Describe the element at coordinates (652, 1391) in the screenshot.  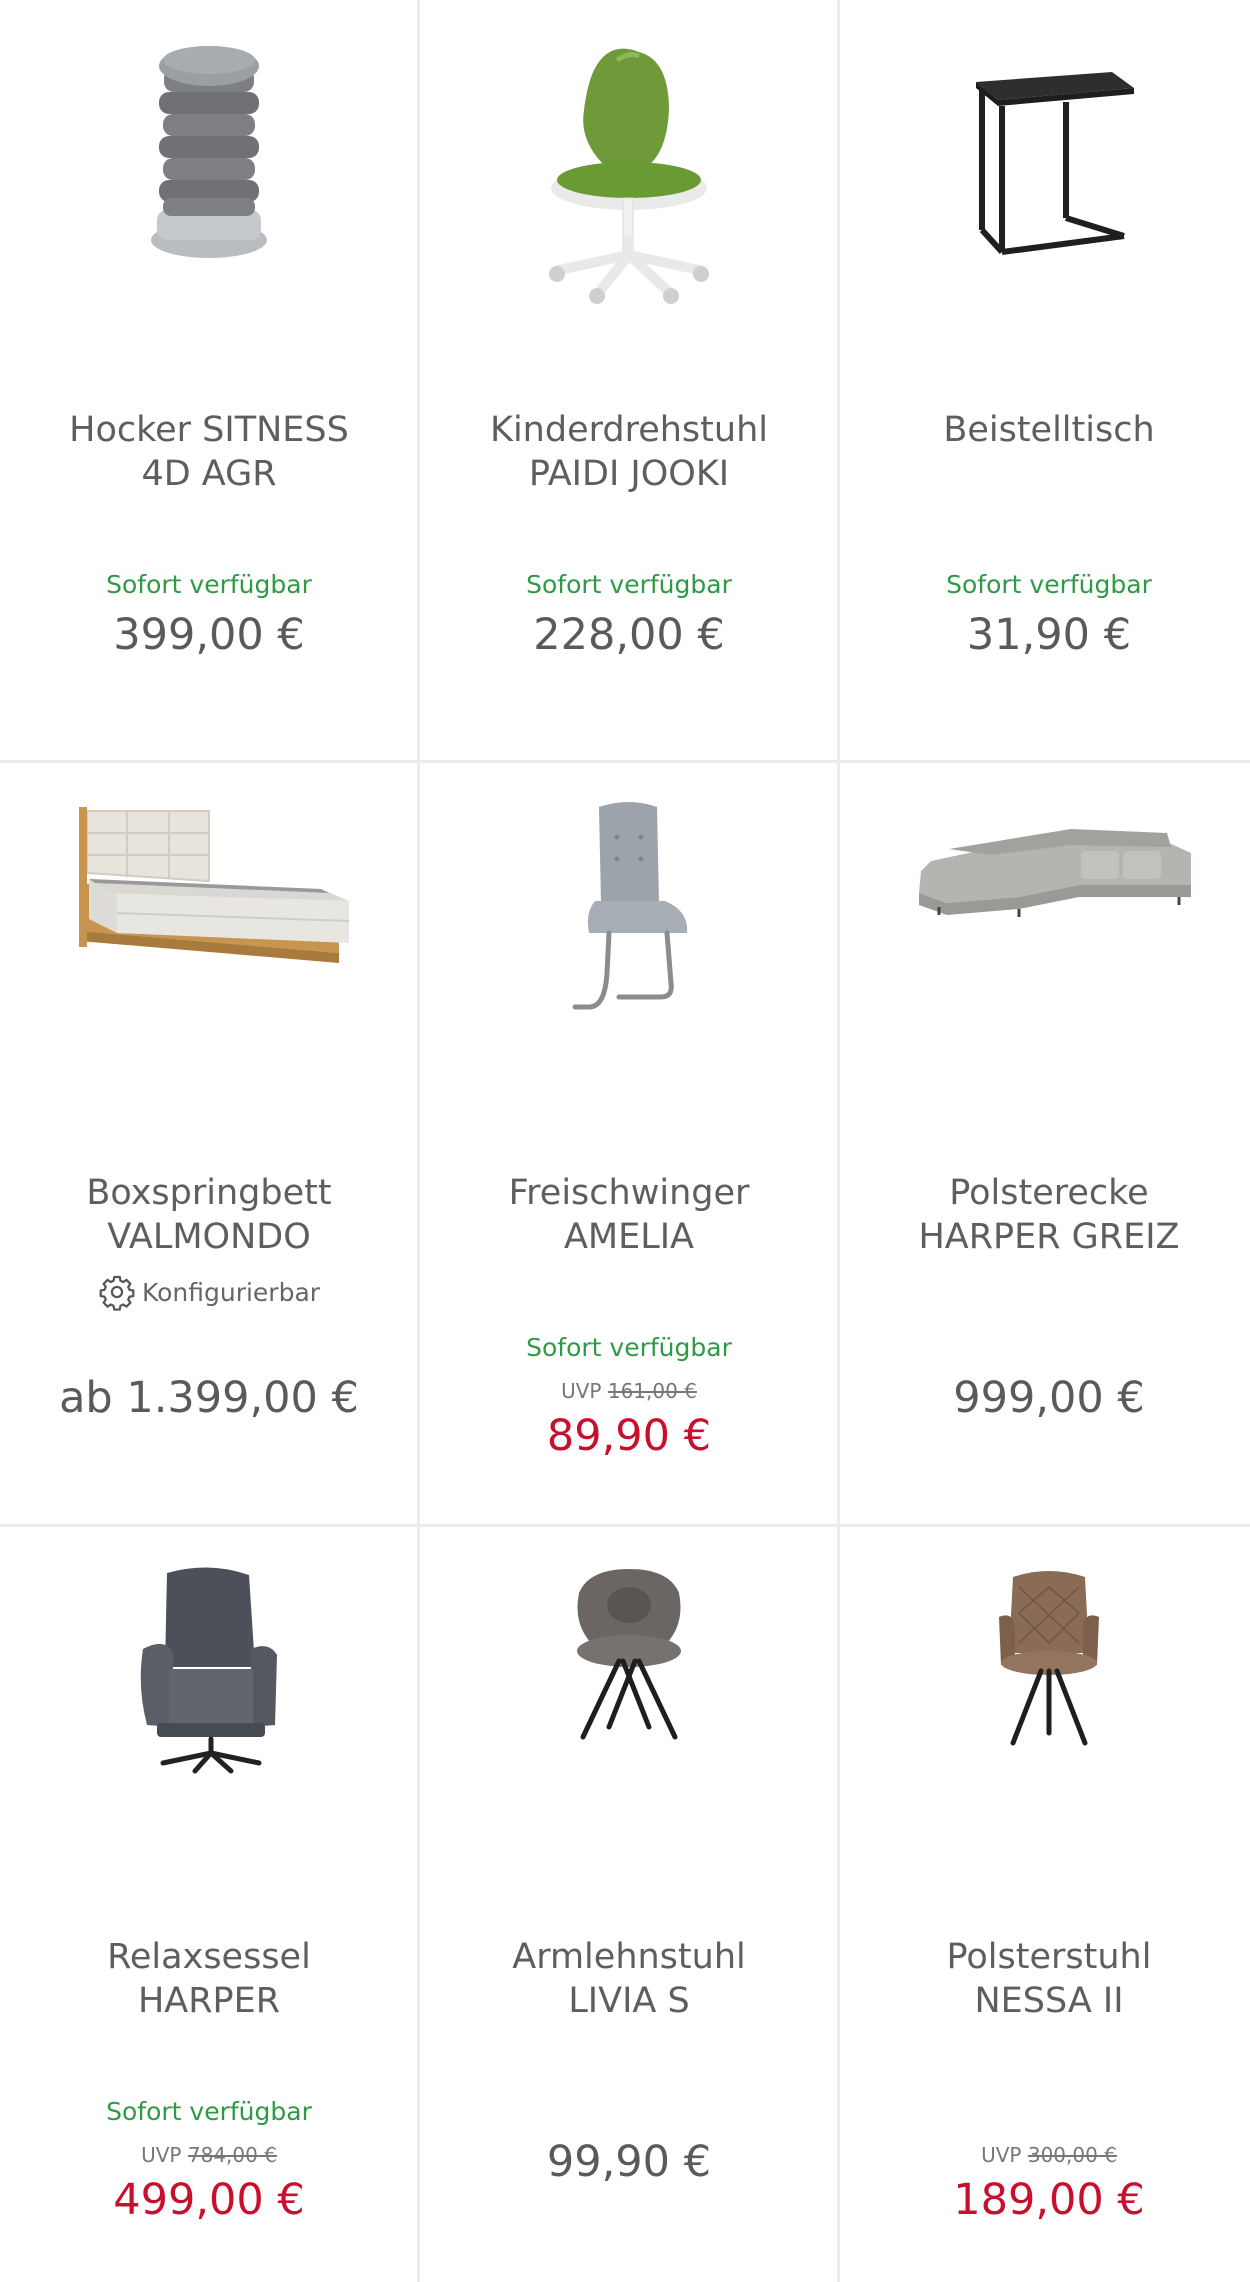
I see `original-price: 161,00 €` at that location.